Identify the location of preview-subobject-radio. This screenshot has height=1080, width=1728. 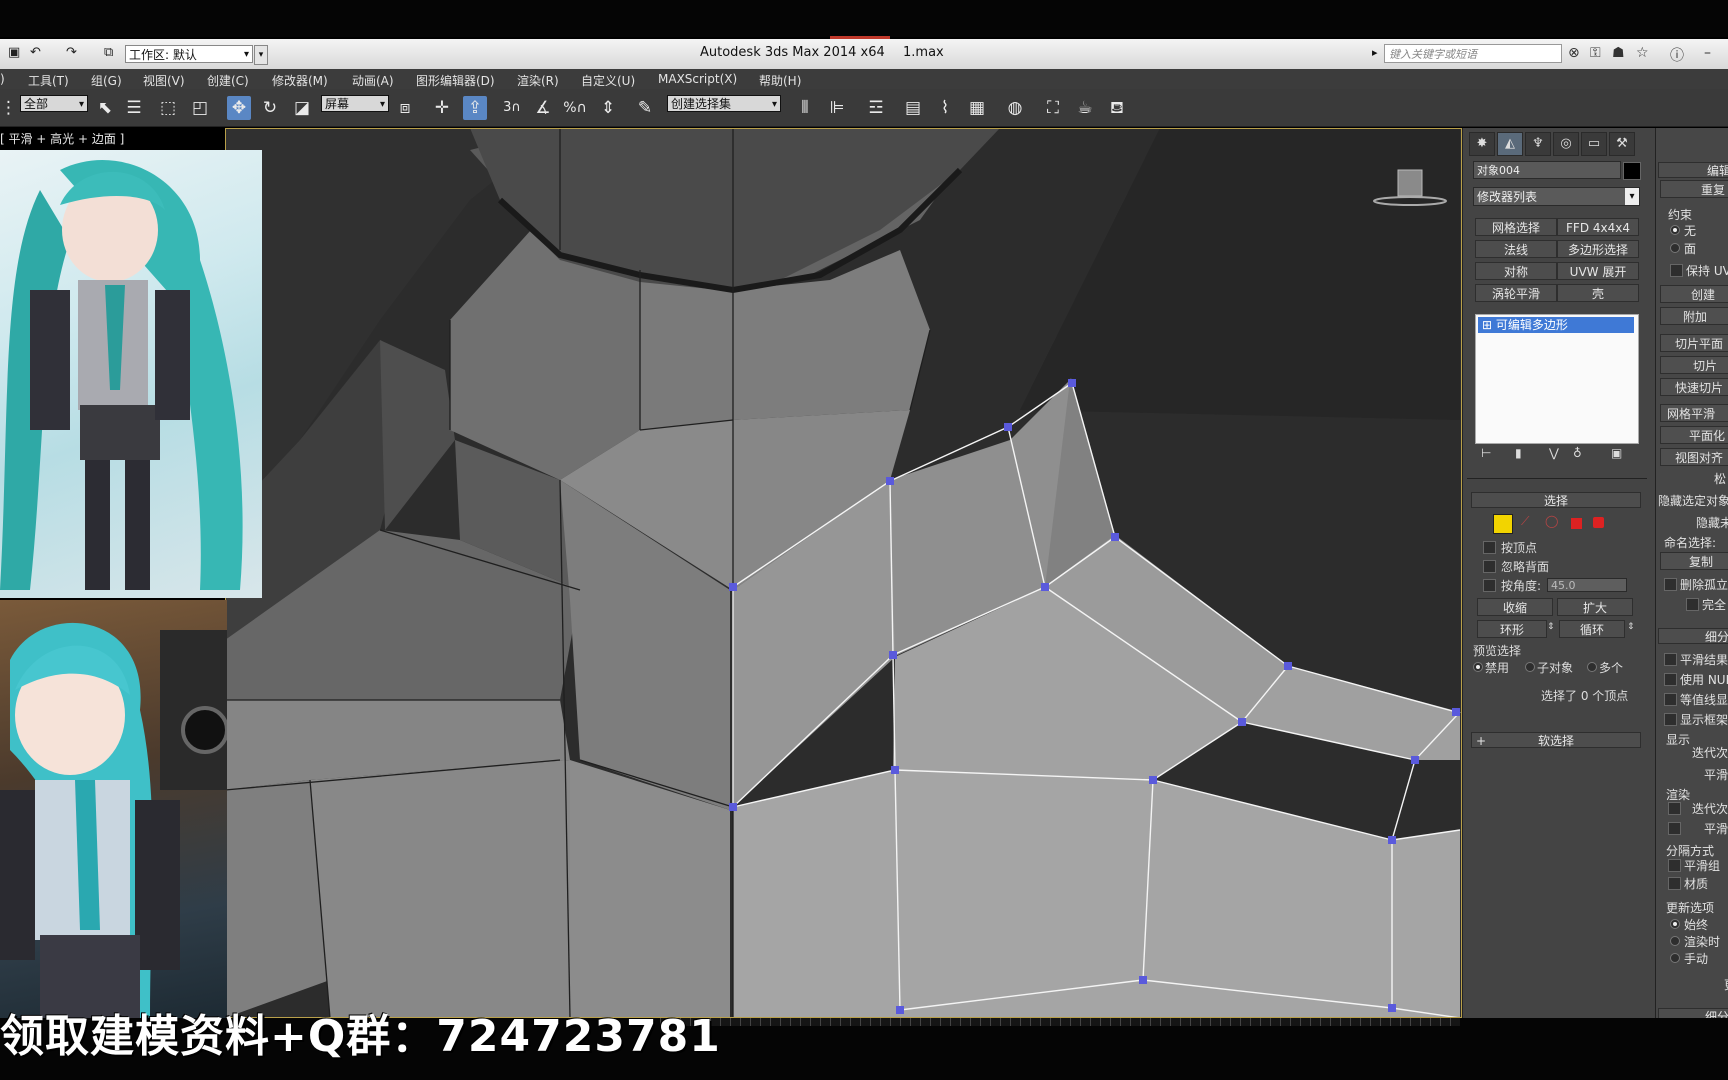
(1530, 667).